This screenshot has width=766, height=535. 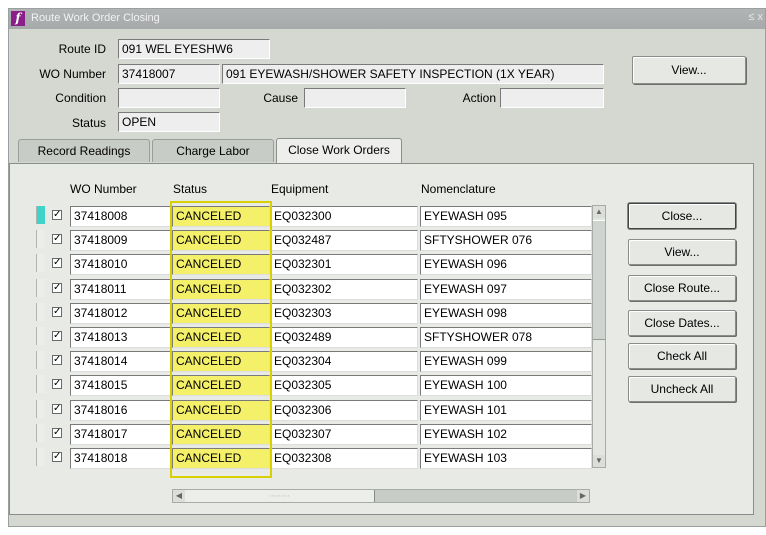 What do you see at coordinates (506, 385) in the screenshot?
I see `nomenclature-cell: EYEWASH 100` at bounding box center [506, 385].